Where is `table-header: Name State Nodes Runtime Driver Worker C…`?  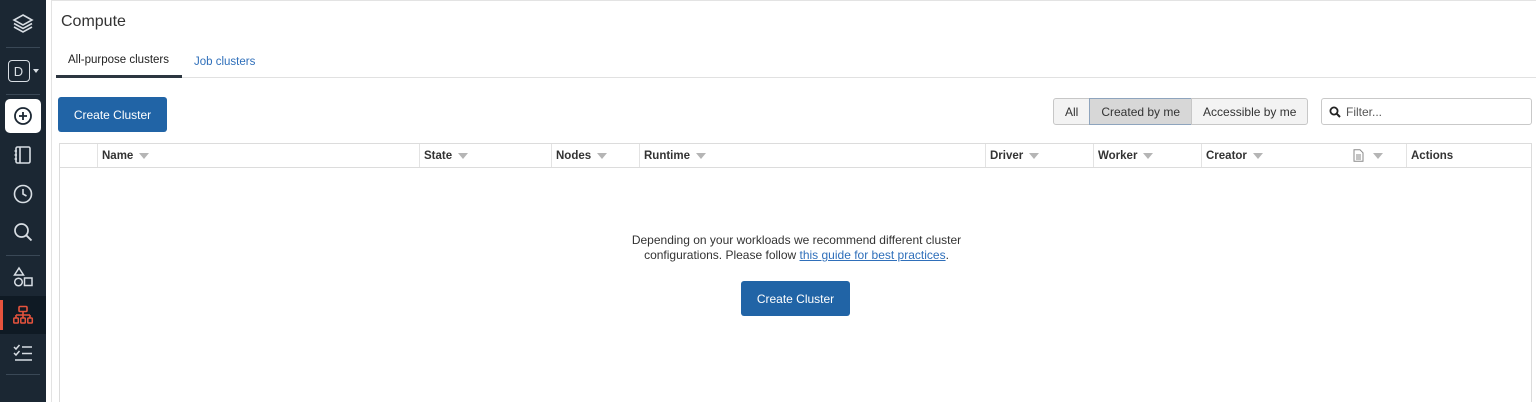 table-header: Name State Nodes Runtime Driver Worker C… is located at coordinates (795, 156).